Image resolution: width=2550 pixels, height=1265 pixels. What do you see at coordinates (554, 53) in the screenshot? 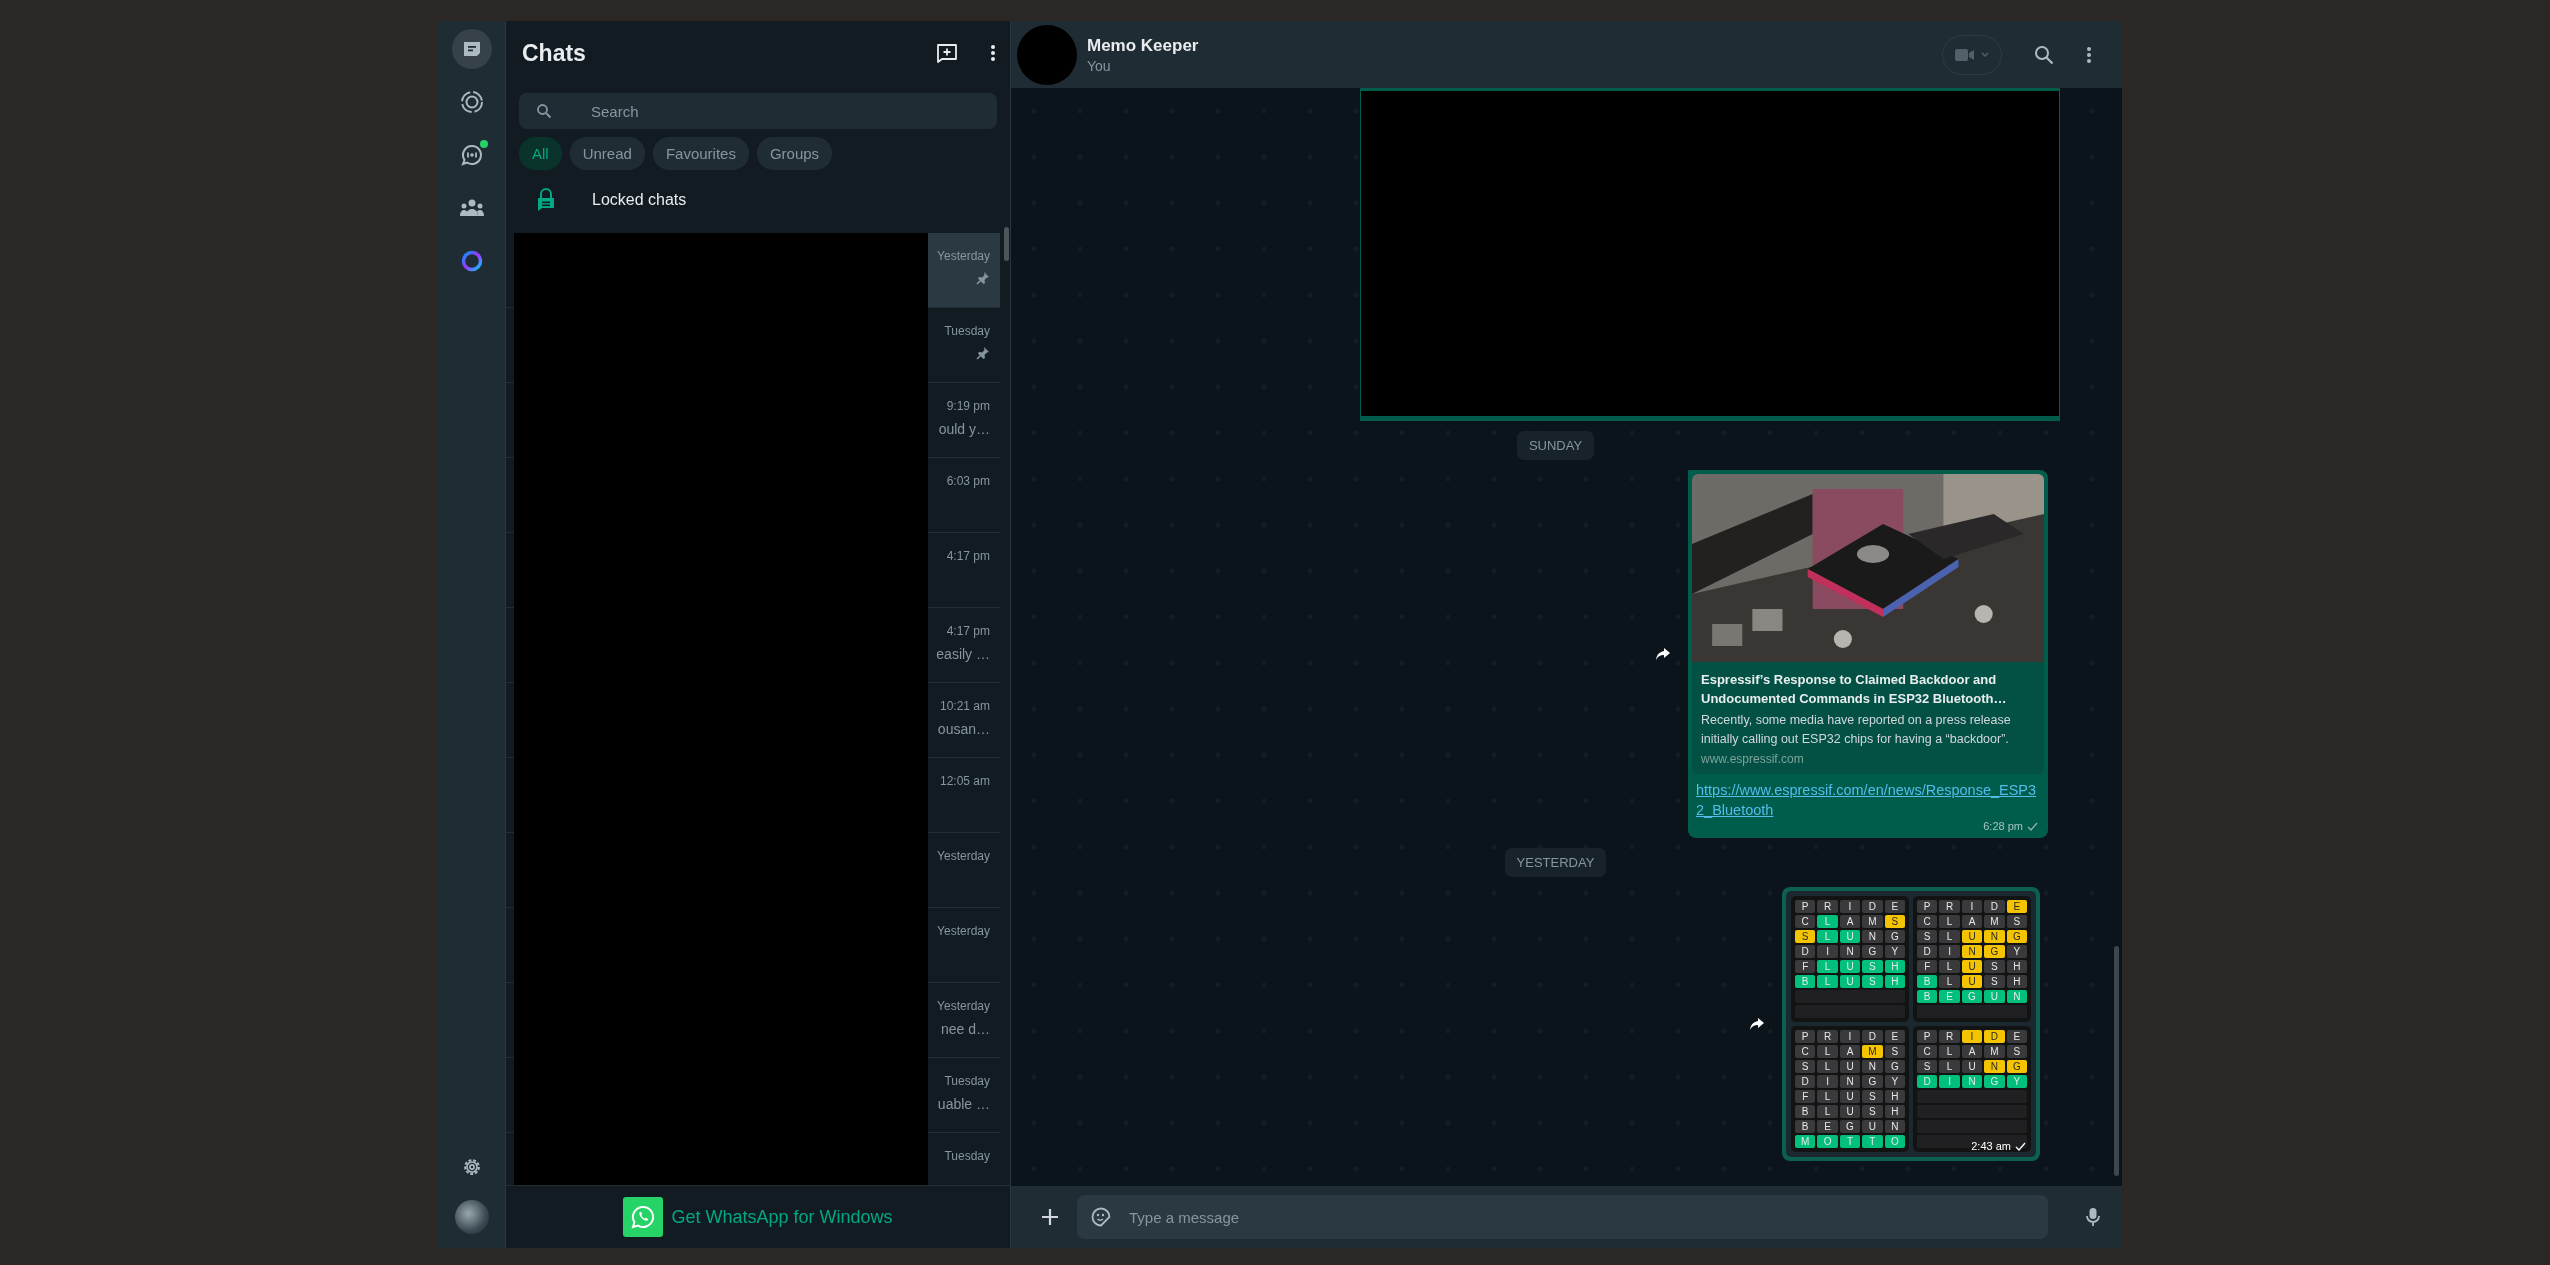
I see `panel-title: Chats` at bounding box center [554, 53].